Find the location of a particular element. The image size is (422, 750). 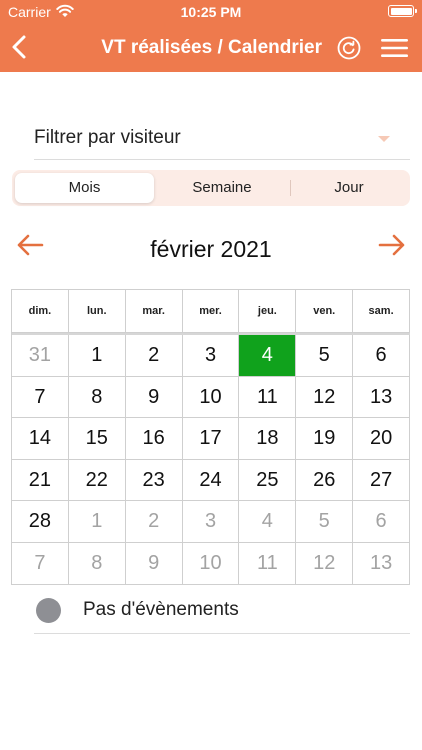

month-title: février 2021 is located at coordinates (211, 249).